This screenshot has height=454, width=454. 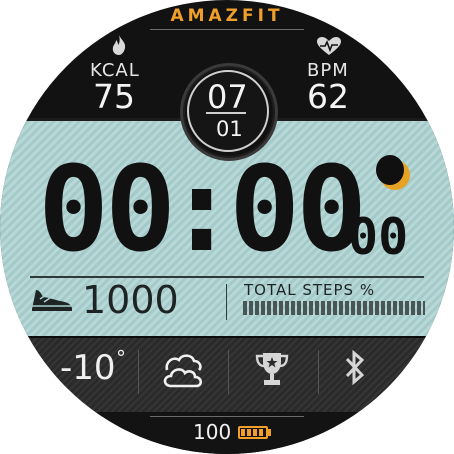 I want to click on cloud-icon, so click(x=183, y=371).